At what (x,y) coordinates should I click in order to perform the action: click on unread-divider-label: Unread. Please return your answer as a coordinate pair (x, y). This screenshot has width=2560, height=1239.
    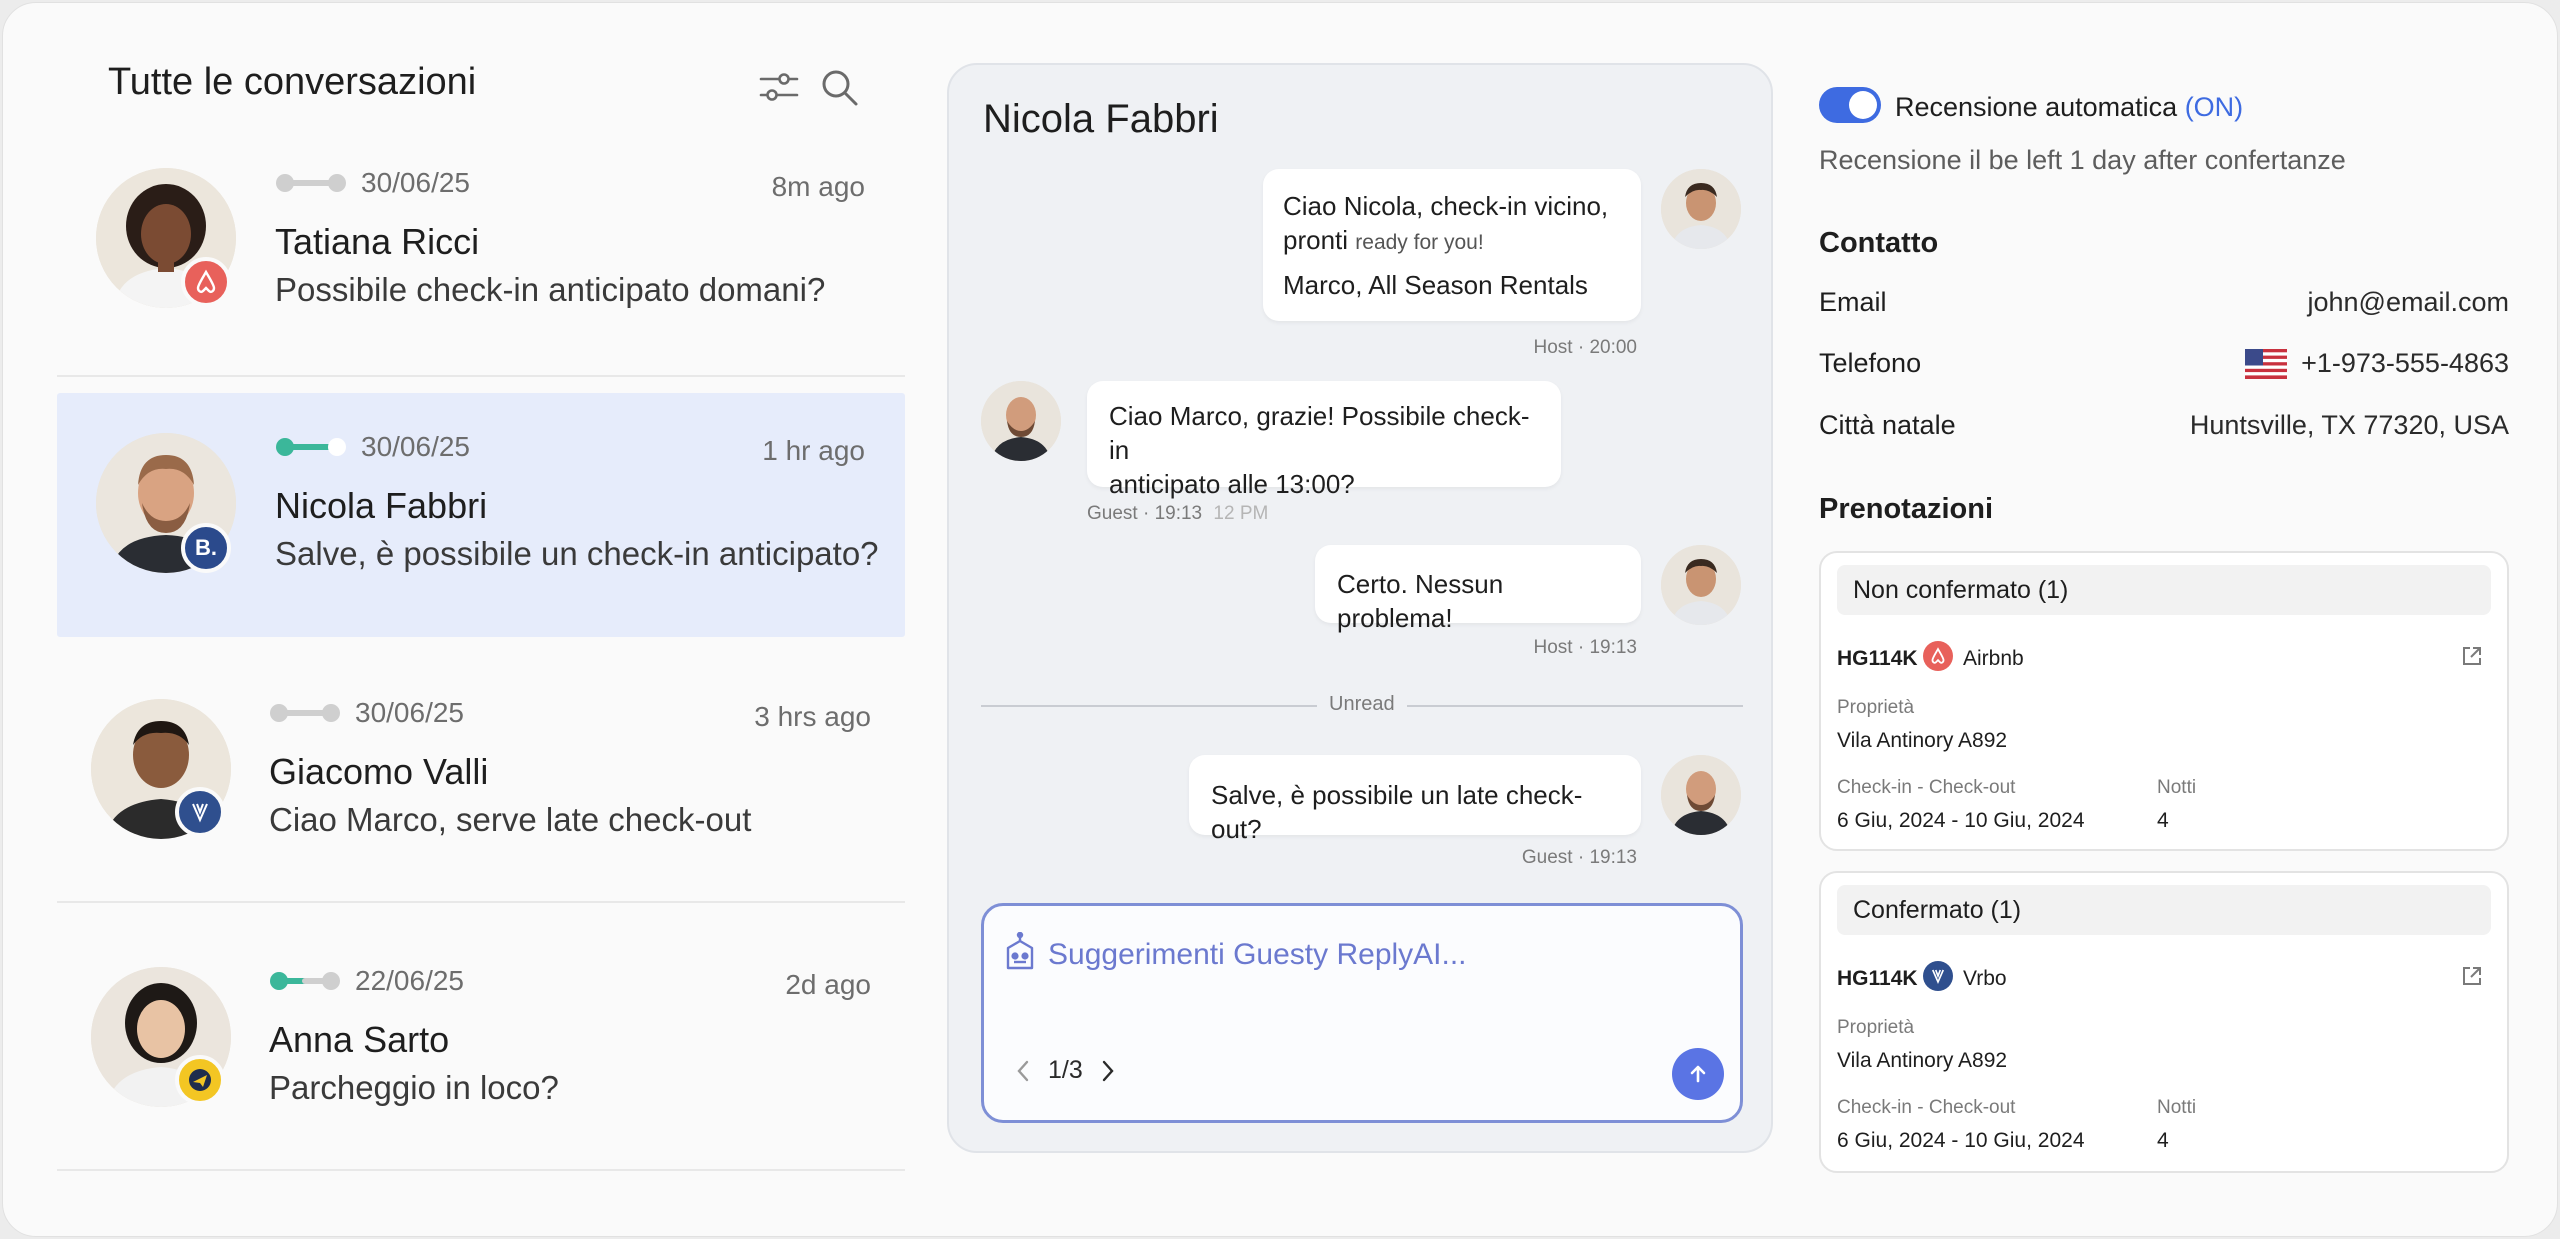
    Looking at the image, I should click on (1362, 704).